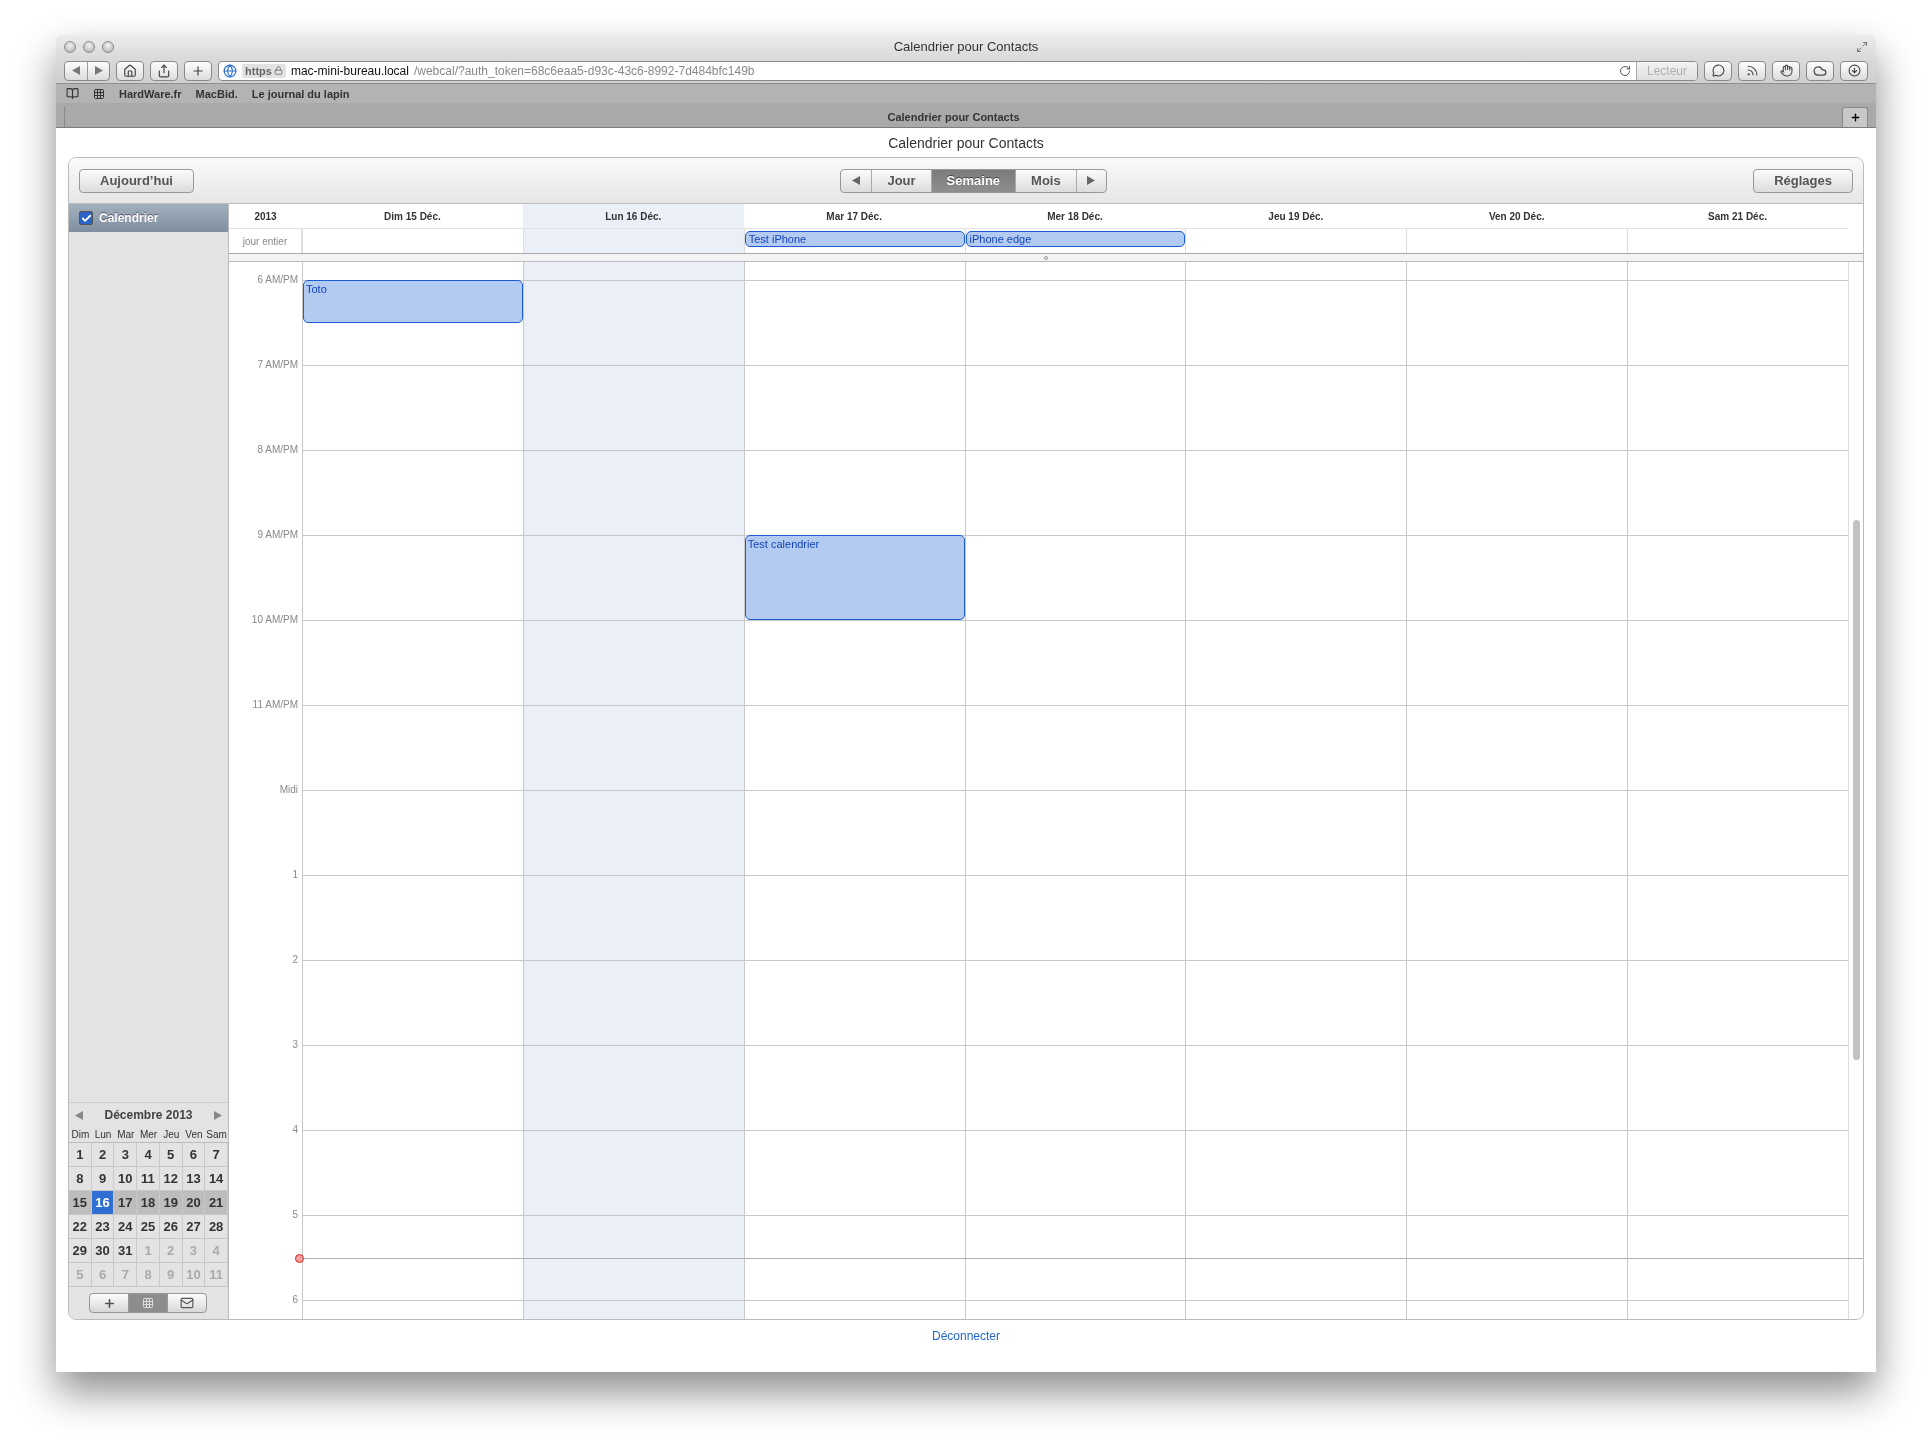  I want to click on hour-label: 5, so click(295, 1215).